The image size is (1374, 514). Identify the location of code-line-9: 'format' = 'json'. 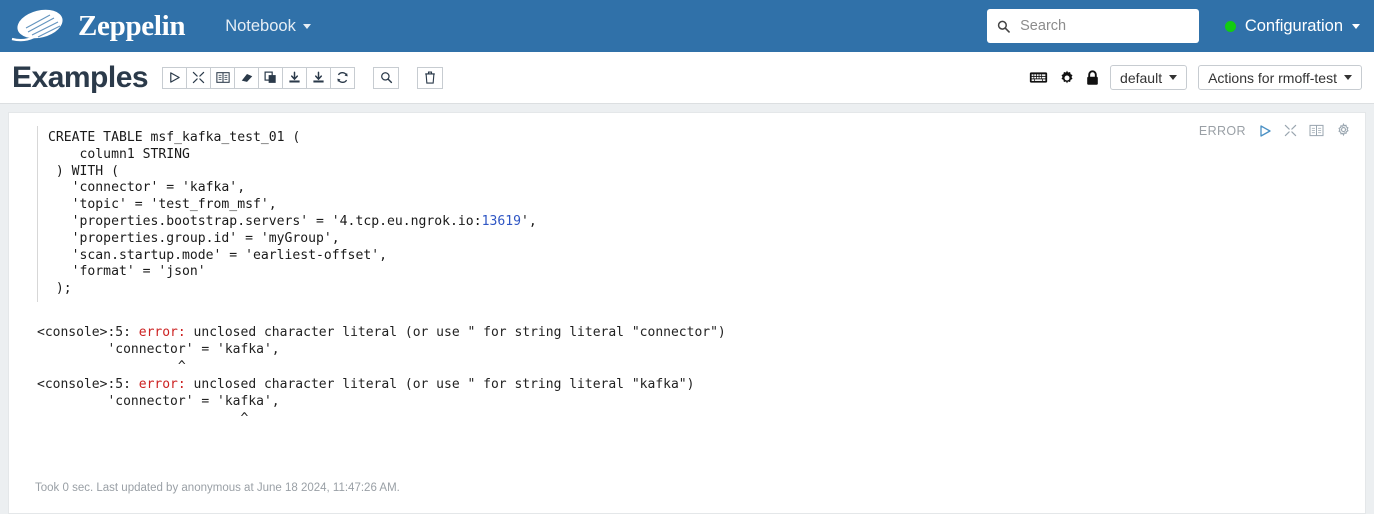
(127, 272).